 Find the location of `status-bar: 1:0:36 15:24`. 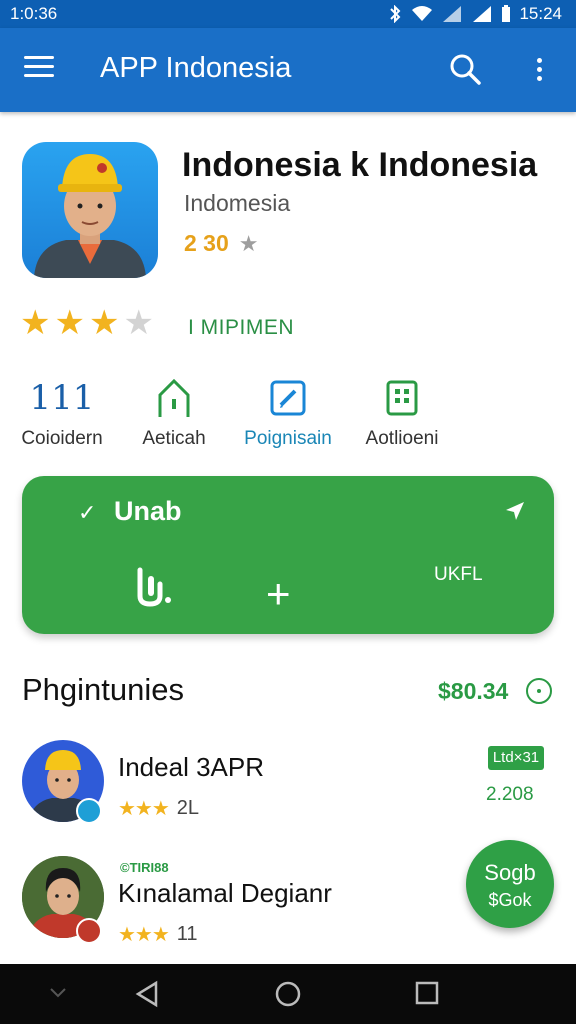

status-bar: 1:0:36 15:24 is located at coordinates (288, 14).